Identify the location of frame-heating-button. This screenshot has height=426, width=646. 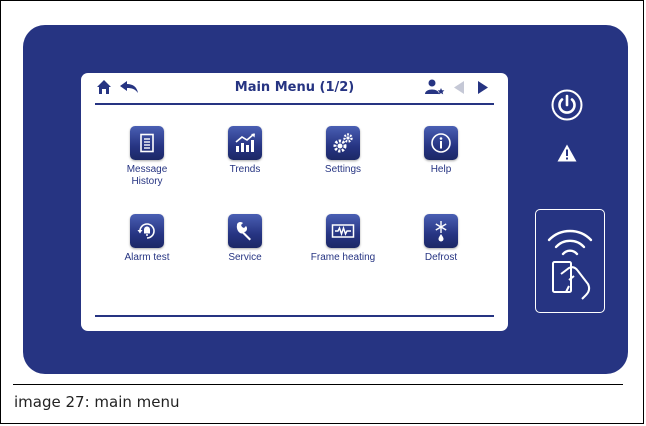
(343, 231).